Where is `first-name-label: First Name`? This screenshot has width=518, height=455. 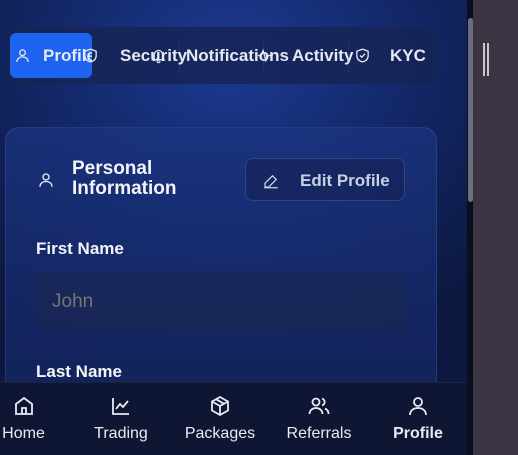 first-name-label: First Name is located at coordinates (80, 248).